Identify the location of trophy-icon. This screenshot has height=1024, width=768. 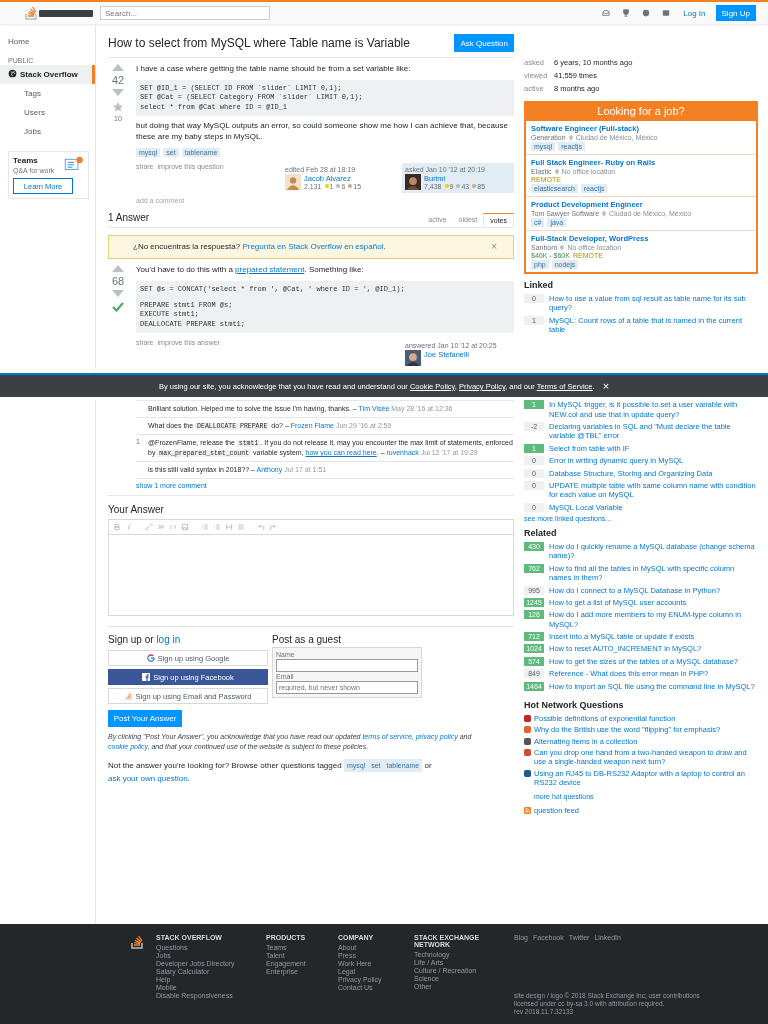
(626, 13).